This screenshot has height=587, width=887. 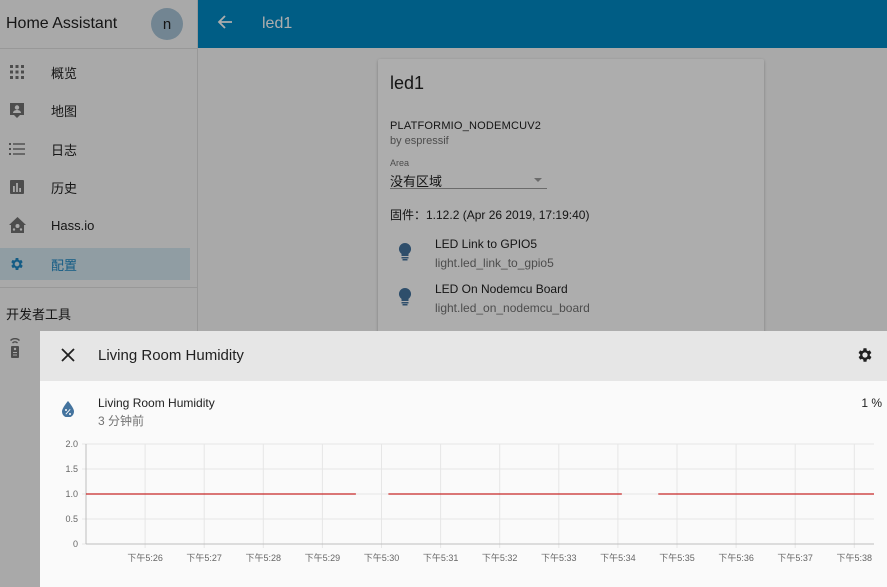 I want to click on dialog-title: Living Room Humidity, so click(x=171, y=355).